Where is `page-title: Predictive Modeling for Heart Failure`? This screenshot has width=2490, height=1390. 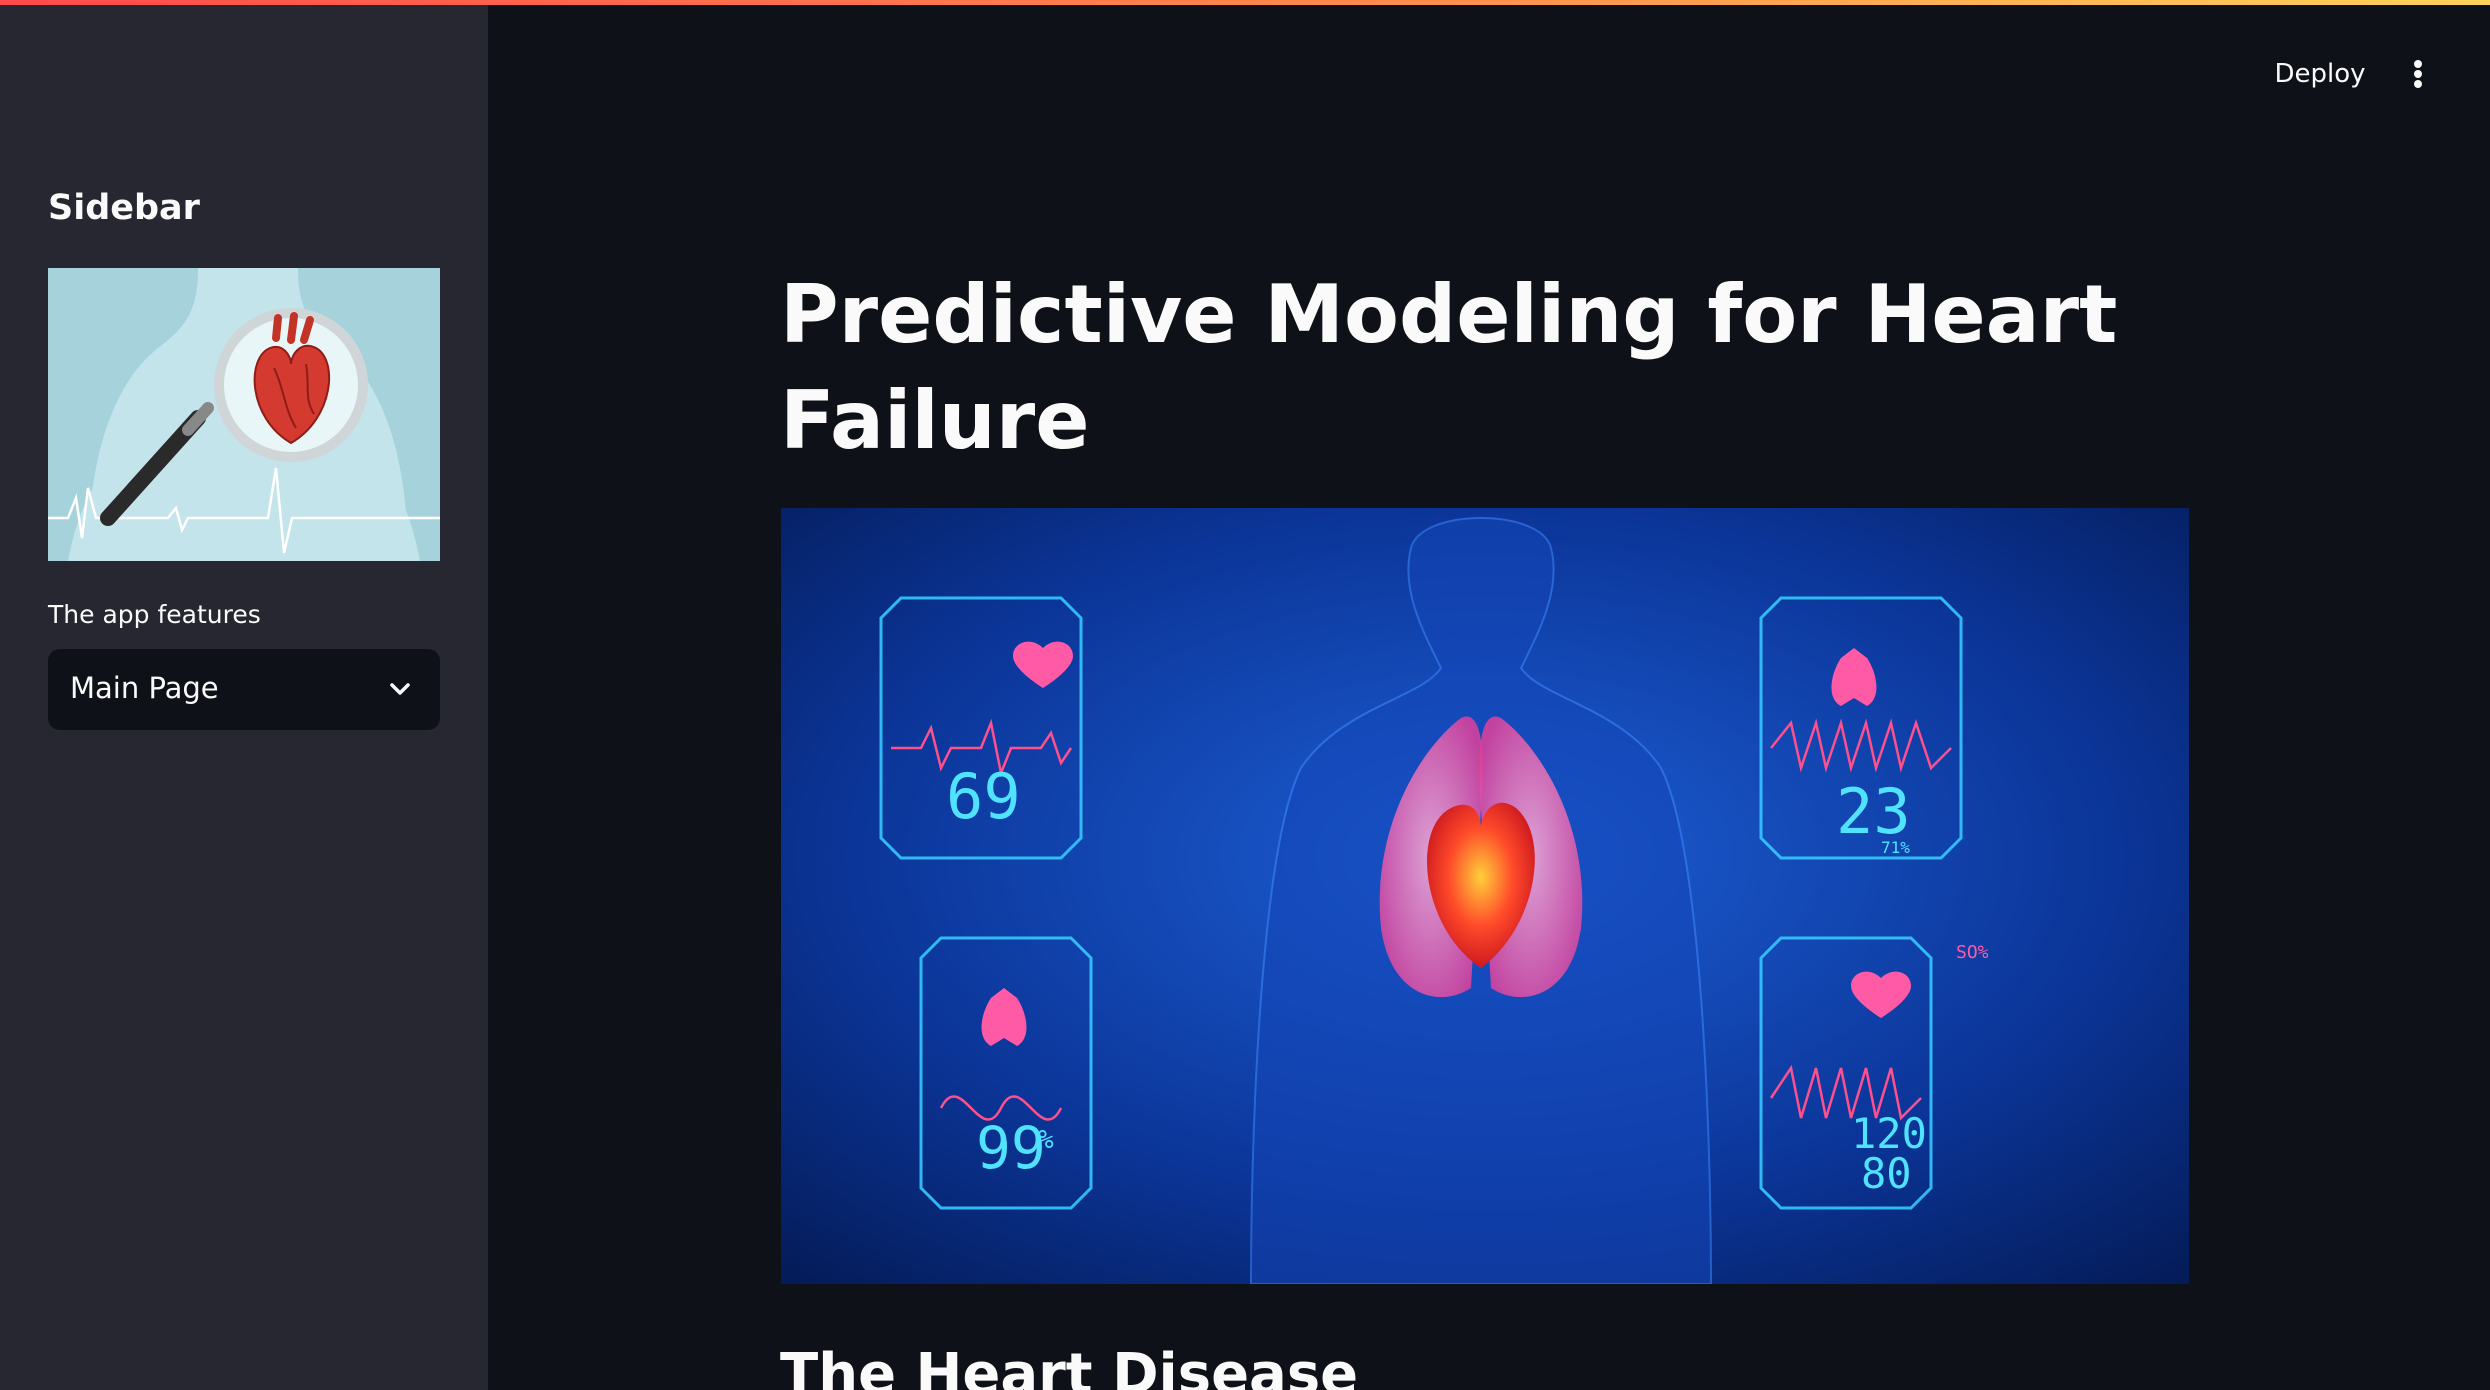
page-title: Predictive Modeling for Heart Failure is located at coordinates (1449, 367).